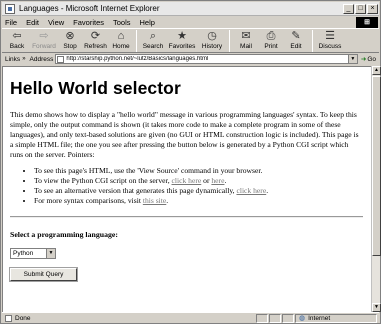 This screenshot has height=324, width=381. I want to click on cgi-script-link-2: here, so click(217, 180).